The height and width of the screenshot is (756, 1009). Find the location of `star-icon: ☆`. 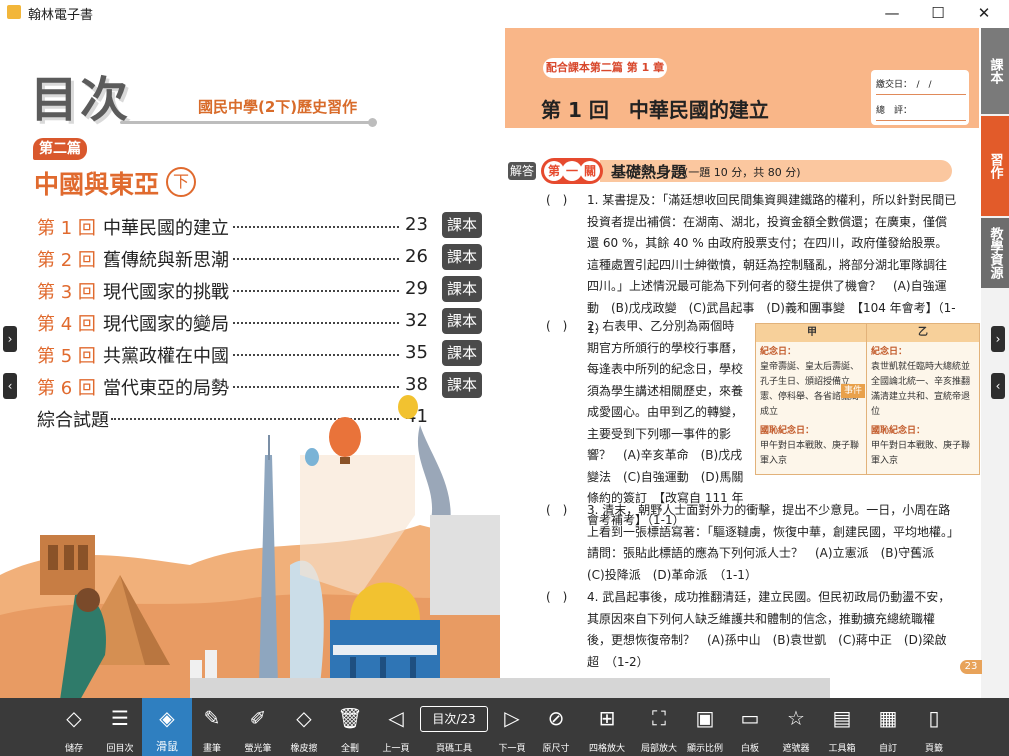

star-icon: ☆ is located at coordinates (796, 718).